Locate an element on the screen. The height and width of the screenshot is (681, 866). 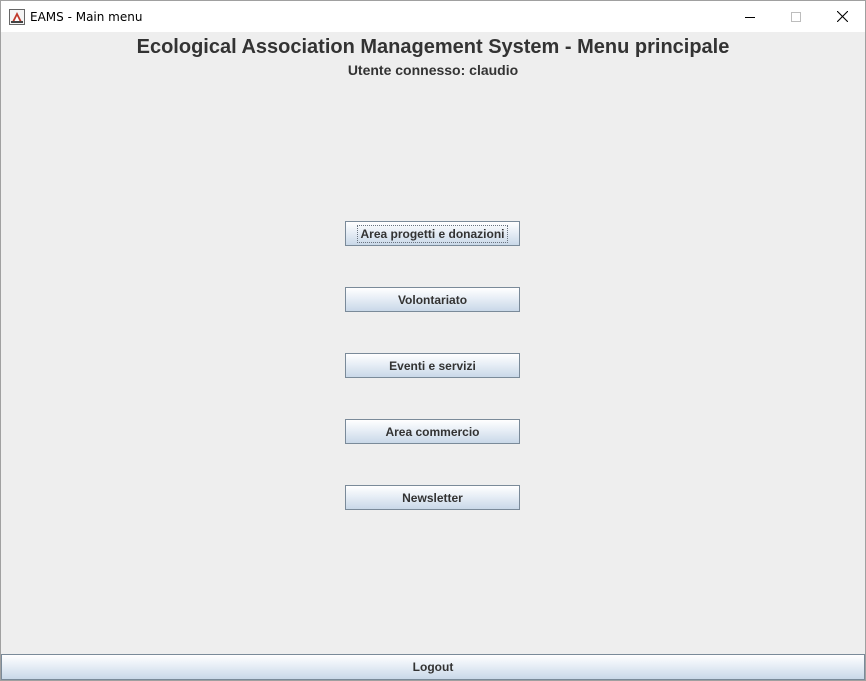
events-services-button: Eventi e servizi is located at coordinates (432, 365).